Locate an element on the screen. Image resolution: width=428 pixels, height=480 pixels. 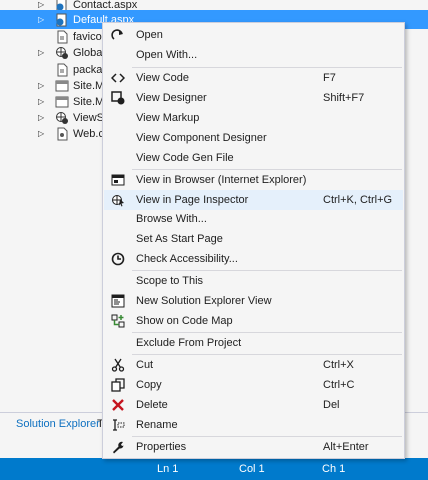
menu-item-shortcut: Alt+Enter is located at coordinates (346, 447).